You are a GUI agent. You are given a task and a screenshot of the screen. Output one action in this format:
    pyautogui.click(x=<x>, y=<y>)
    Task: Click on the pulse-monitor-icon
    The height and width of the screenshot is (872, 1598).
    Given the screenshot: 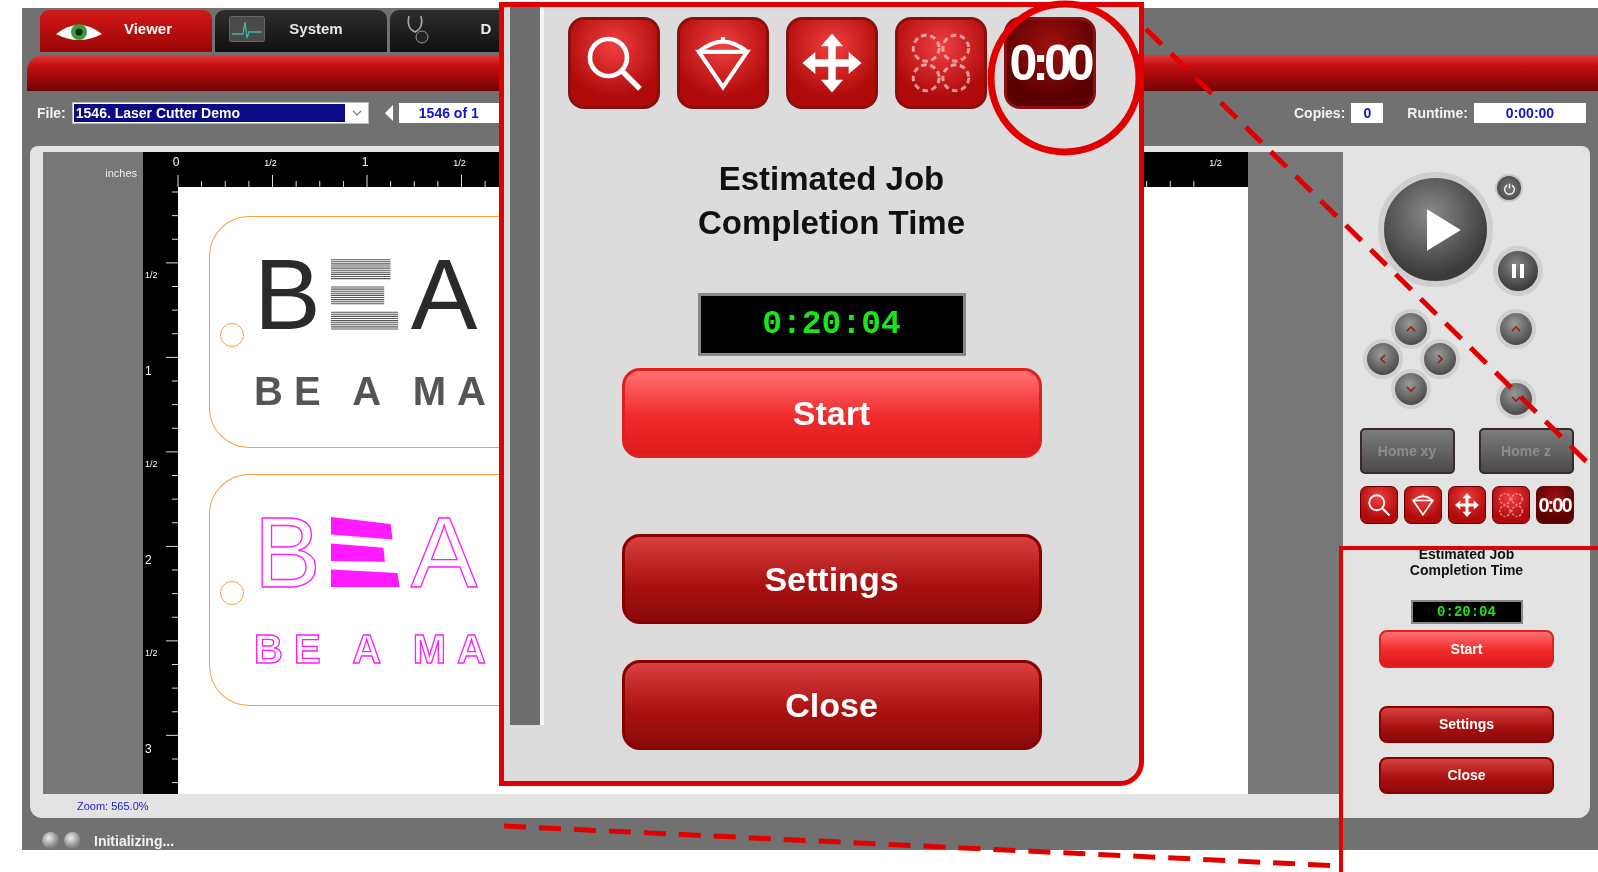 What is the action you would take?
    pyautogui.click(x=247, y=29)
    